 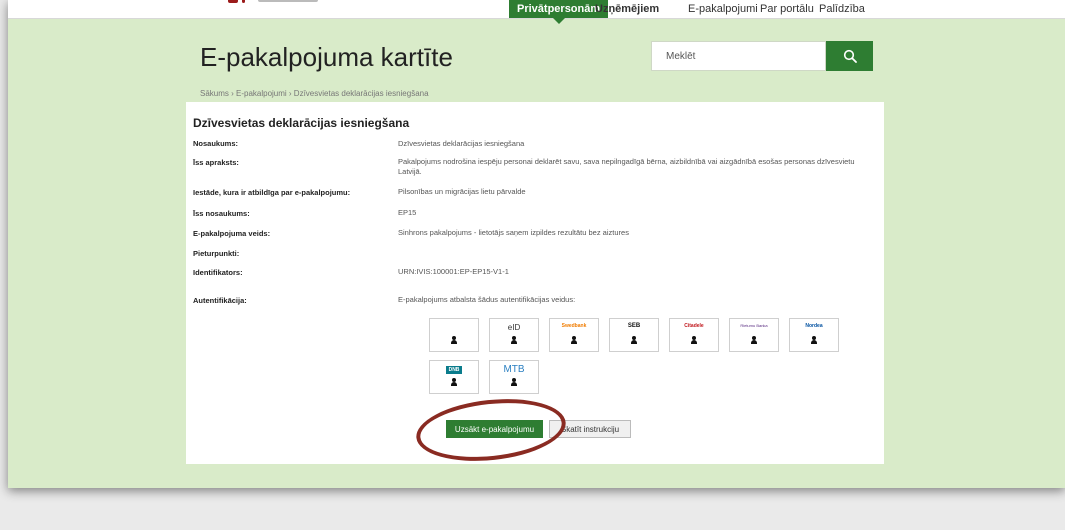 I want to click on auth-tile-eparaksts, so click(x=454, y=335).